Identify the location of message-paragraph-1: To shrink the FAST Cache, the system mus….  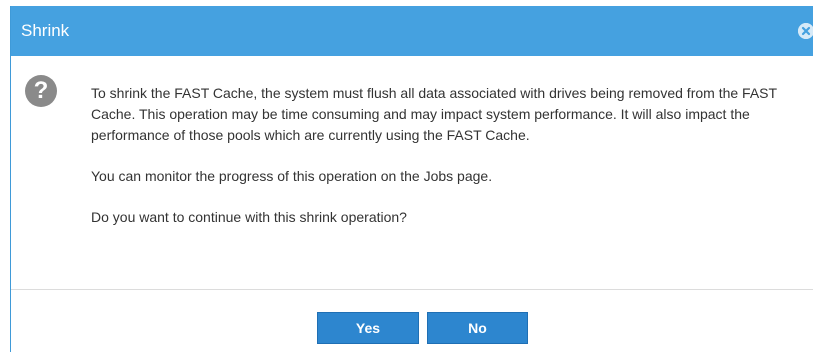
(434, 114).